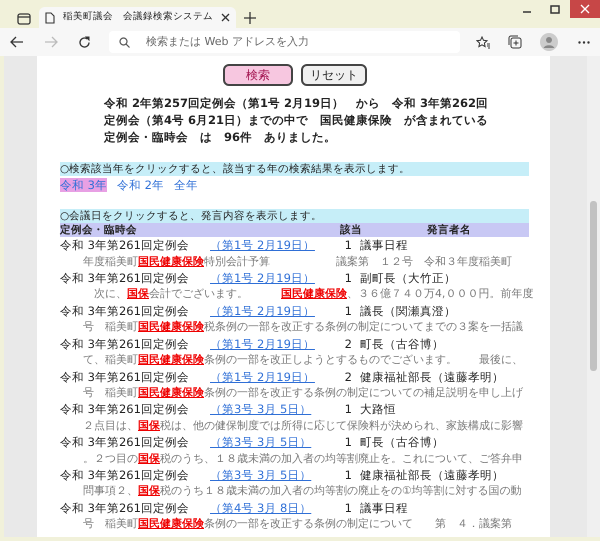  Describe the element at coordinates (24, 19) in the screenshot. I see `sidebar-icon` at that location.